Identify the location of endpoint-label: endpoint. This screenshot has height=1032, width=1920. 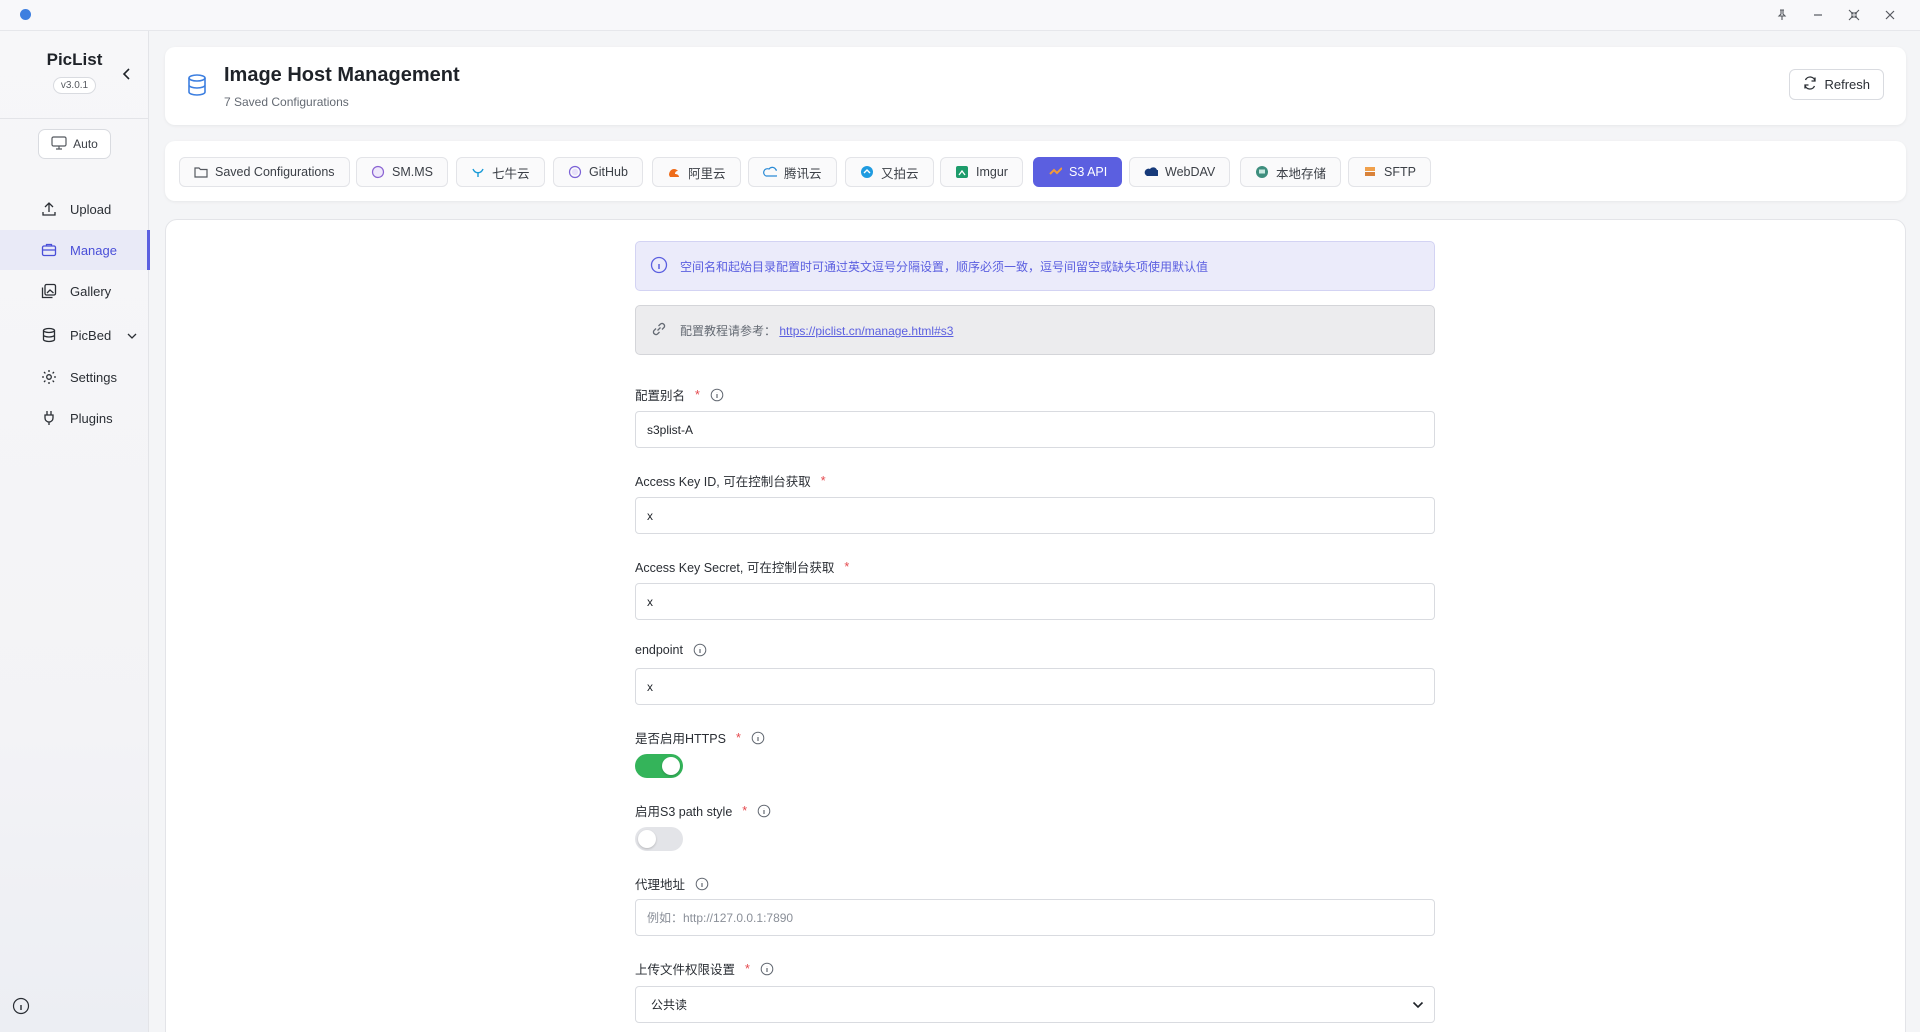
(659, 650).